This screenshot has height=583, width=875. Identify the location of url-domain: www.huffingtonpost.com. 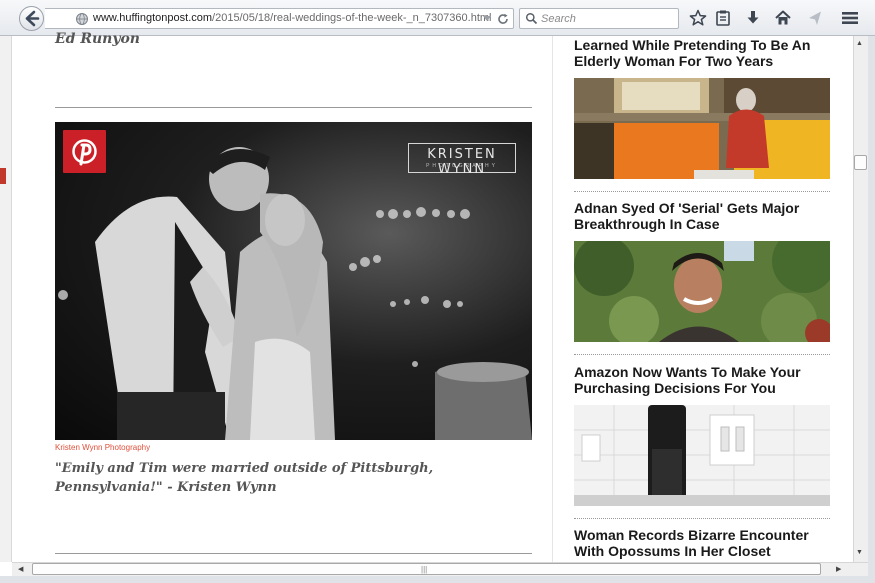
(153, 18).